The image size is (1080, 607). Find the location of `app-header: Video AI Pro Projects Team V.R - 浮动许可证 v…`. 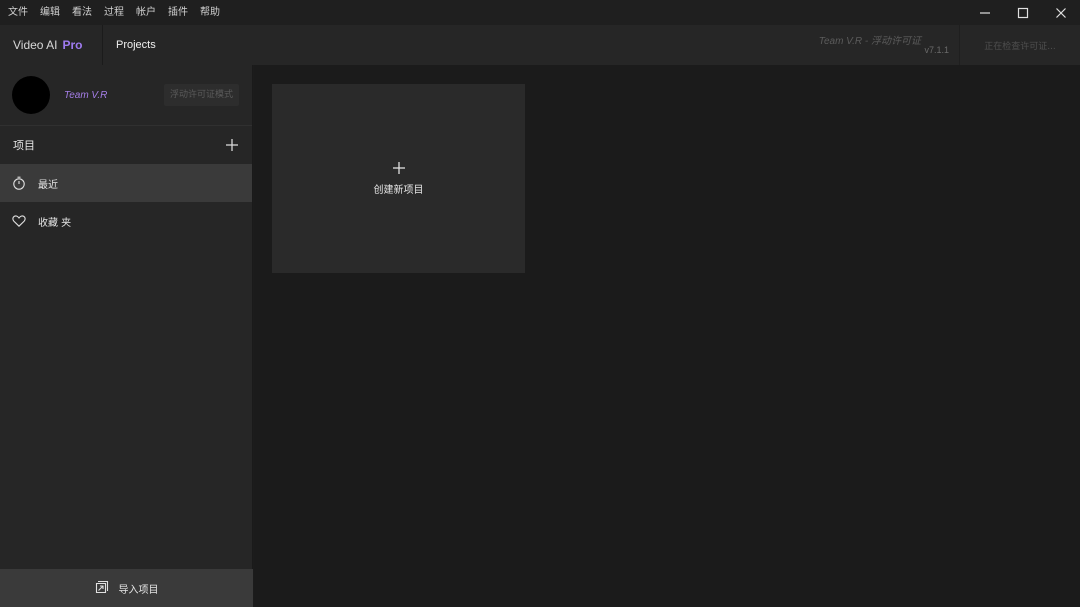

app-header: Video AI Pro Projects Team V.R - 浮动许可证 v… is located at coordinates (540, 45).